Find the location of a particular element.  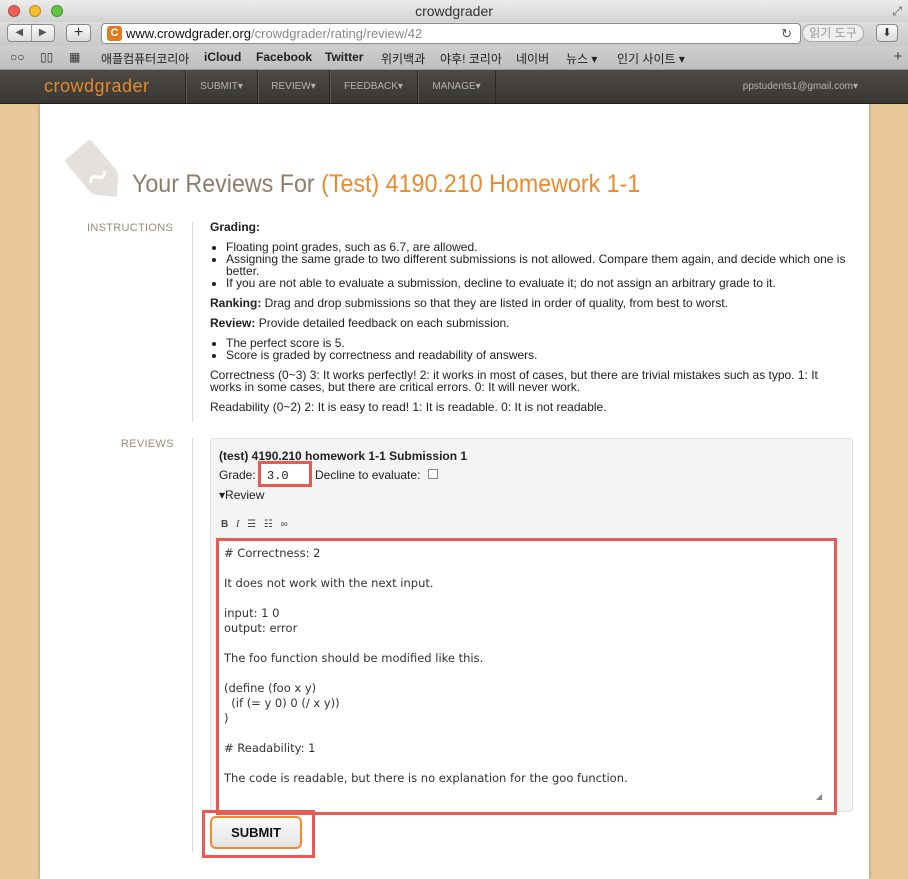

history-nav: ◀ ▶ is located at coordinates (31, 33).